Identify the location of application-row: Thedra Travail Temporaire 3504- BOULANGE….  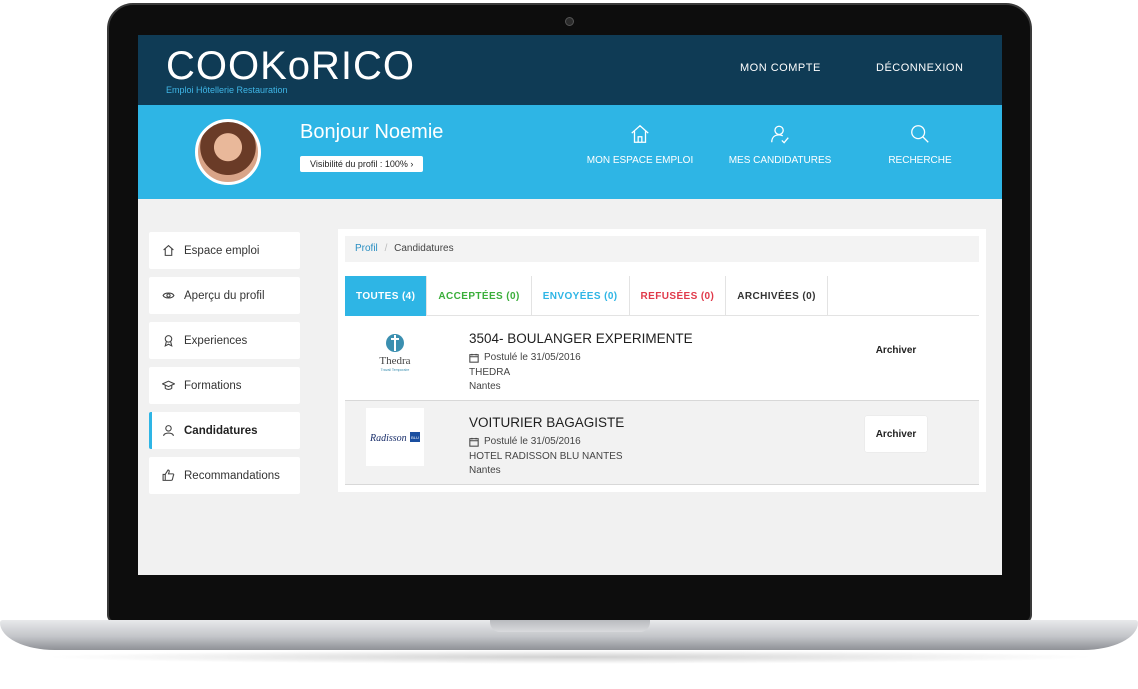
(662, 359).